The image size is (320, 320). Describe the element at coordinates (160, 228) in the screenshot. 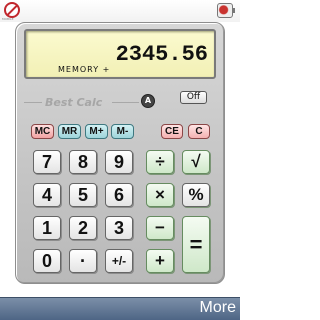

I see `minus-button: −` at that location.